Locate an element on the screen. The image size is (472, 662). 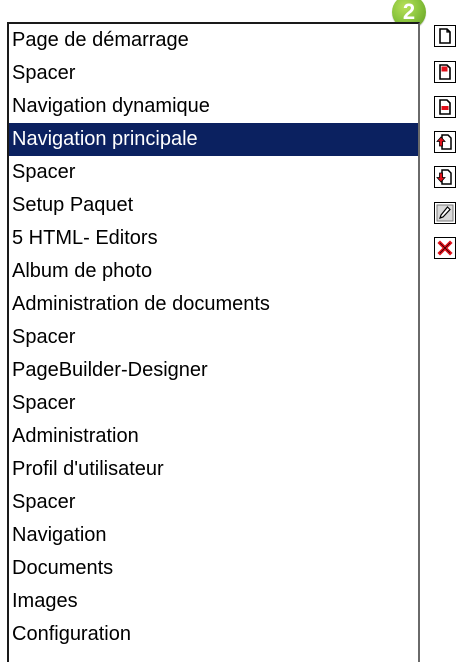
insert-page-button is located at coordinates (445, 72).